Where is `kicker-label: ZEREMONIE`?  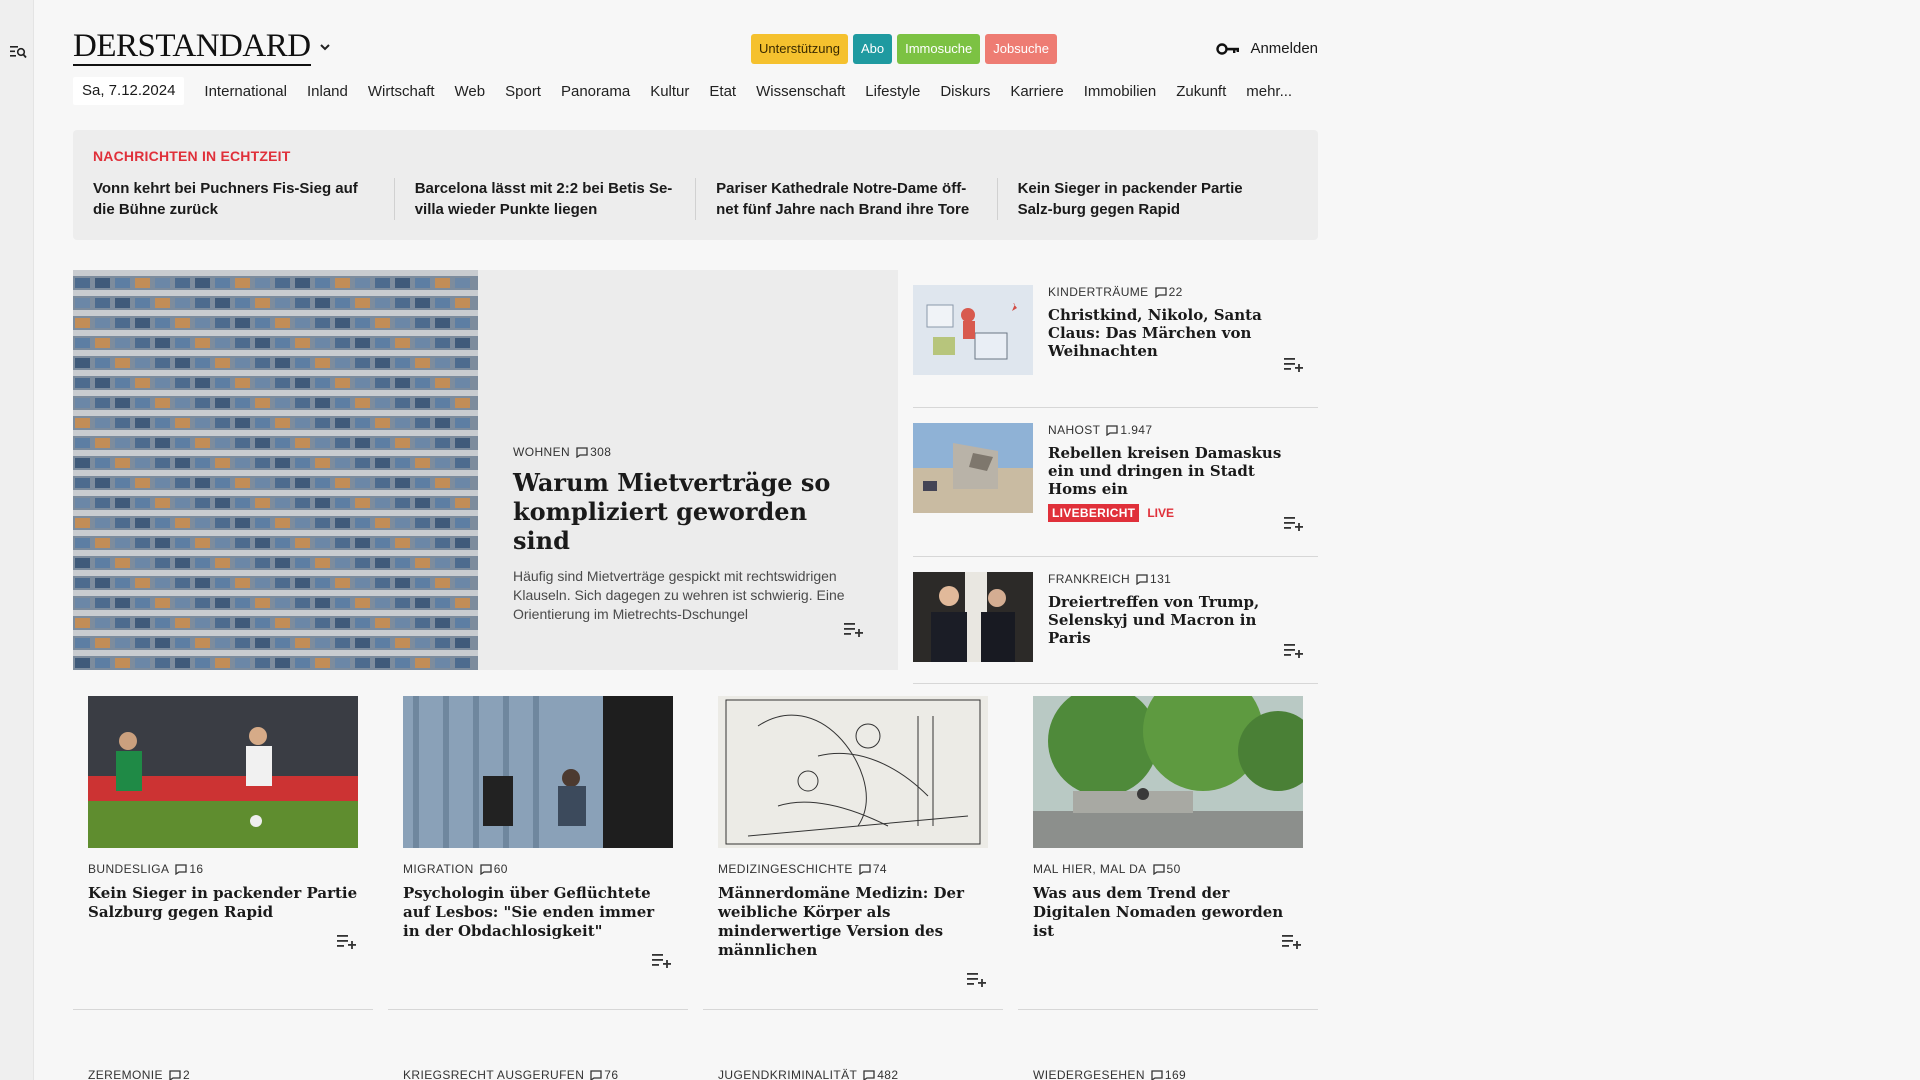
kicker-label: ZEREMONIE is located at coordinates (125, 1074).